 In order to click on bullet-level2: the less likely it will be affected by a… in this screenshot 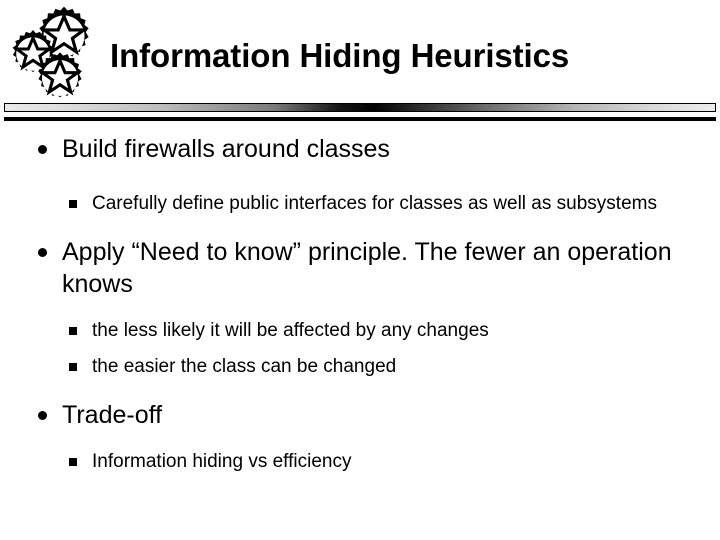, I will do `click(360, 330)`.